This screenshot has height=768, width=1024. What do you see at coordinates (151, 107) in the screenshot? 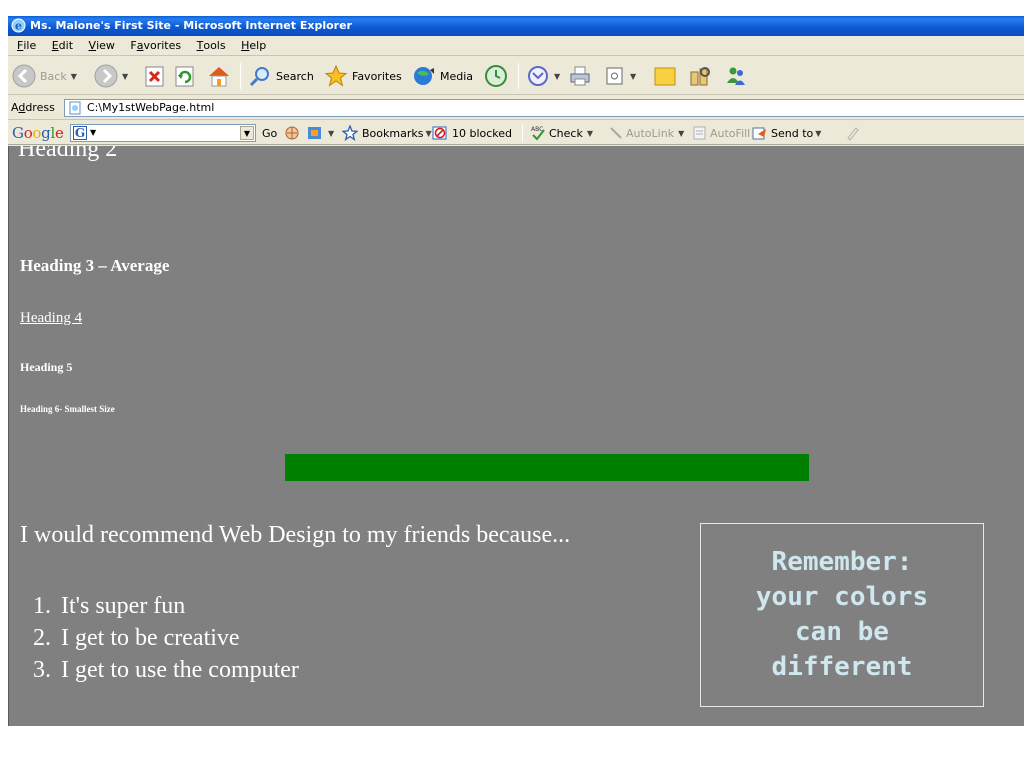
I see `address-value: C:\My1stWebPage.html` at bounding box center [151, 107].